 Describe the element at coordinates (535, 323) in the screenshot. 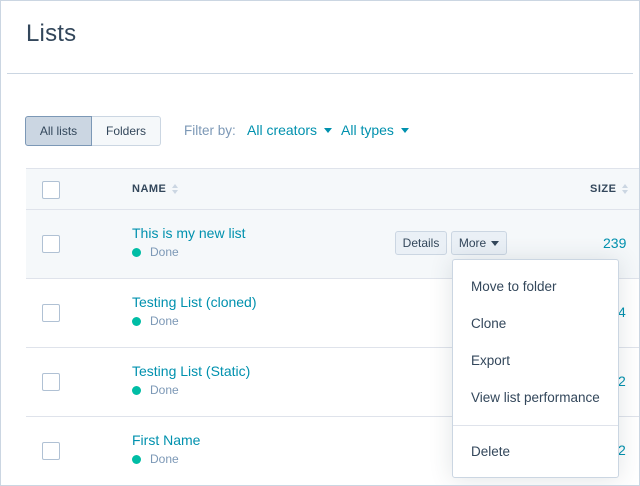

I see `menu-item-clone: Clone` at that location.